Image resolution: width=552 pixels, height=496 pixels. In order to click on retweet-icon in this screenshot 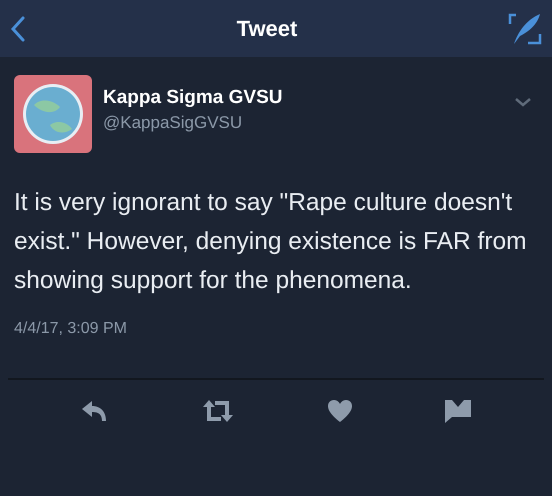, I will do `click(218, 411)`.